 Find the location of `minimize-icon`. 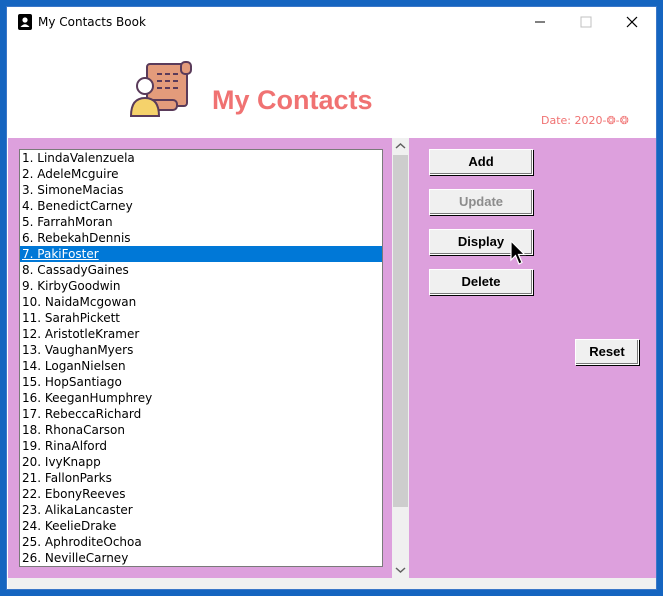

minimize-icon is located at coordinates (540, 22).